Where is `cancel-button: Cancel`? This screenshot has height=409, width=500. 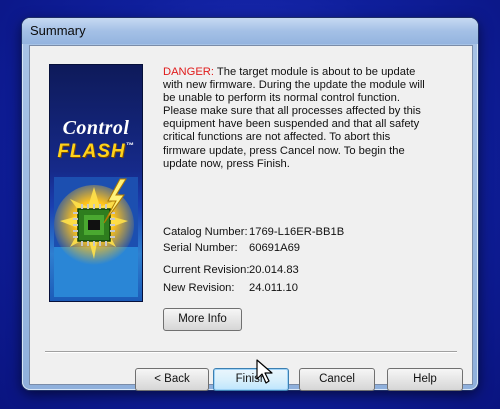 cancel-button: Cancel is located at coordinates (337, 379).